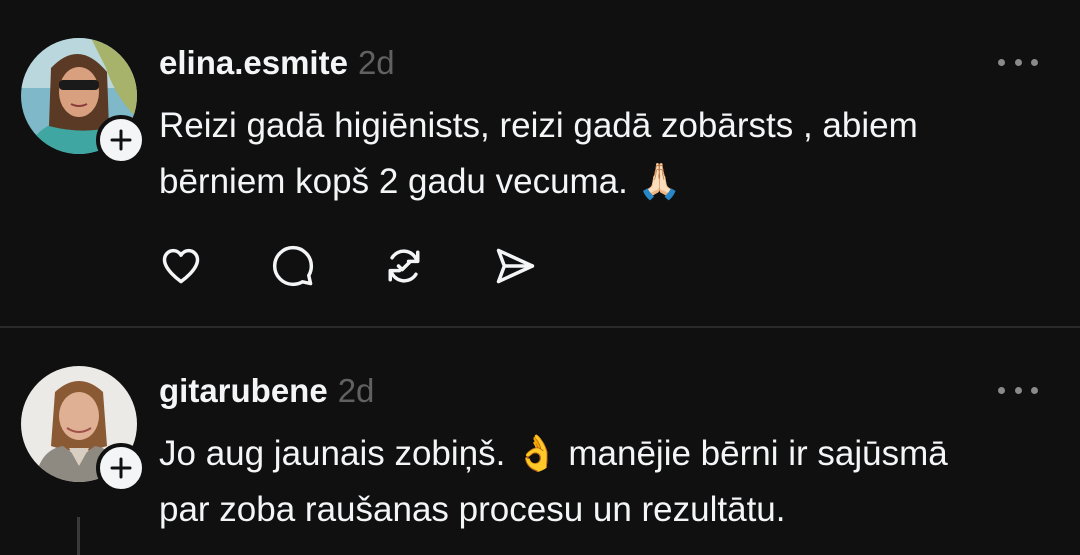  I want to click on post-text-line: par zoba raušanas procesu un rezultātu., so click(472, 509).